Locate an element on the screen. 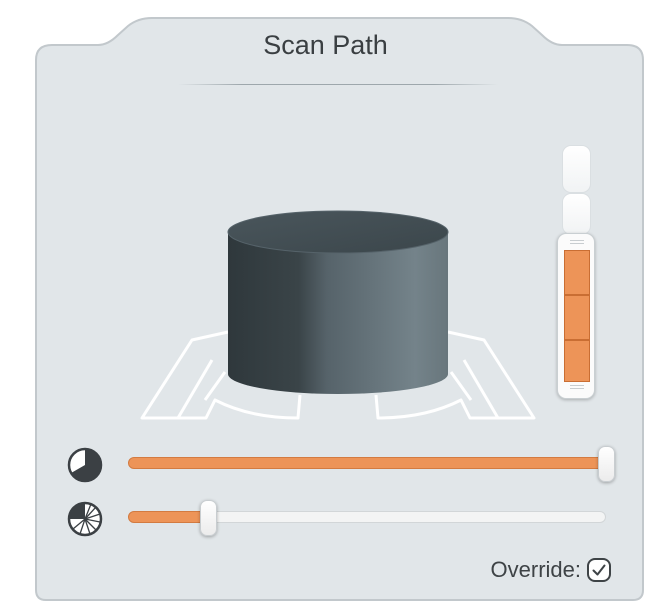 The image size is (651, 605). resolution-slider is located at coordinates (367, 519).